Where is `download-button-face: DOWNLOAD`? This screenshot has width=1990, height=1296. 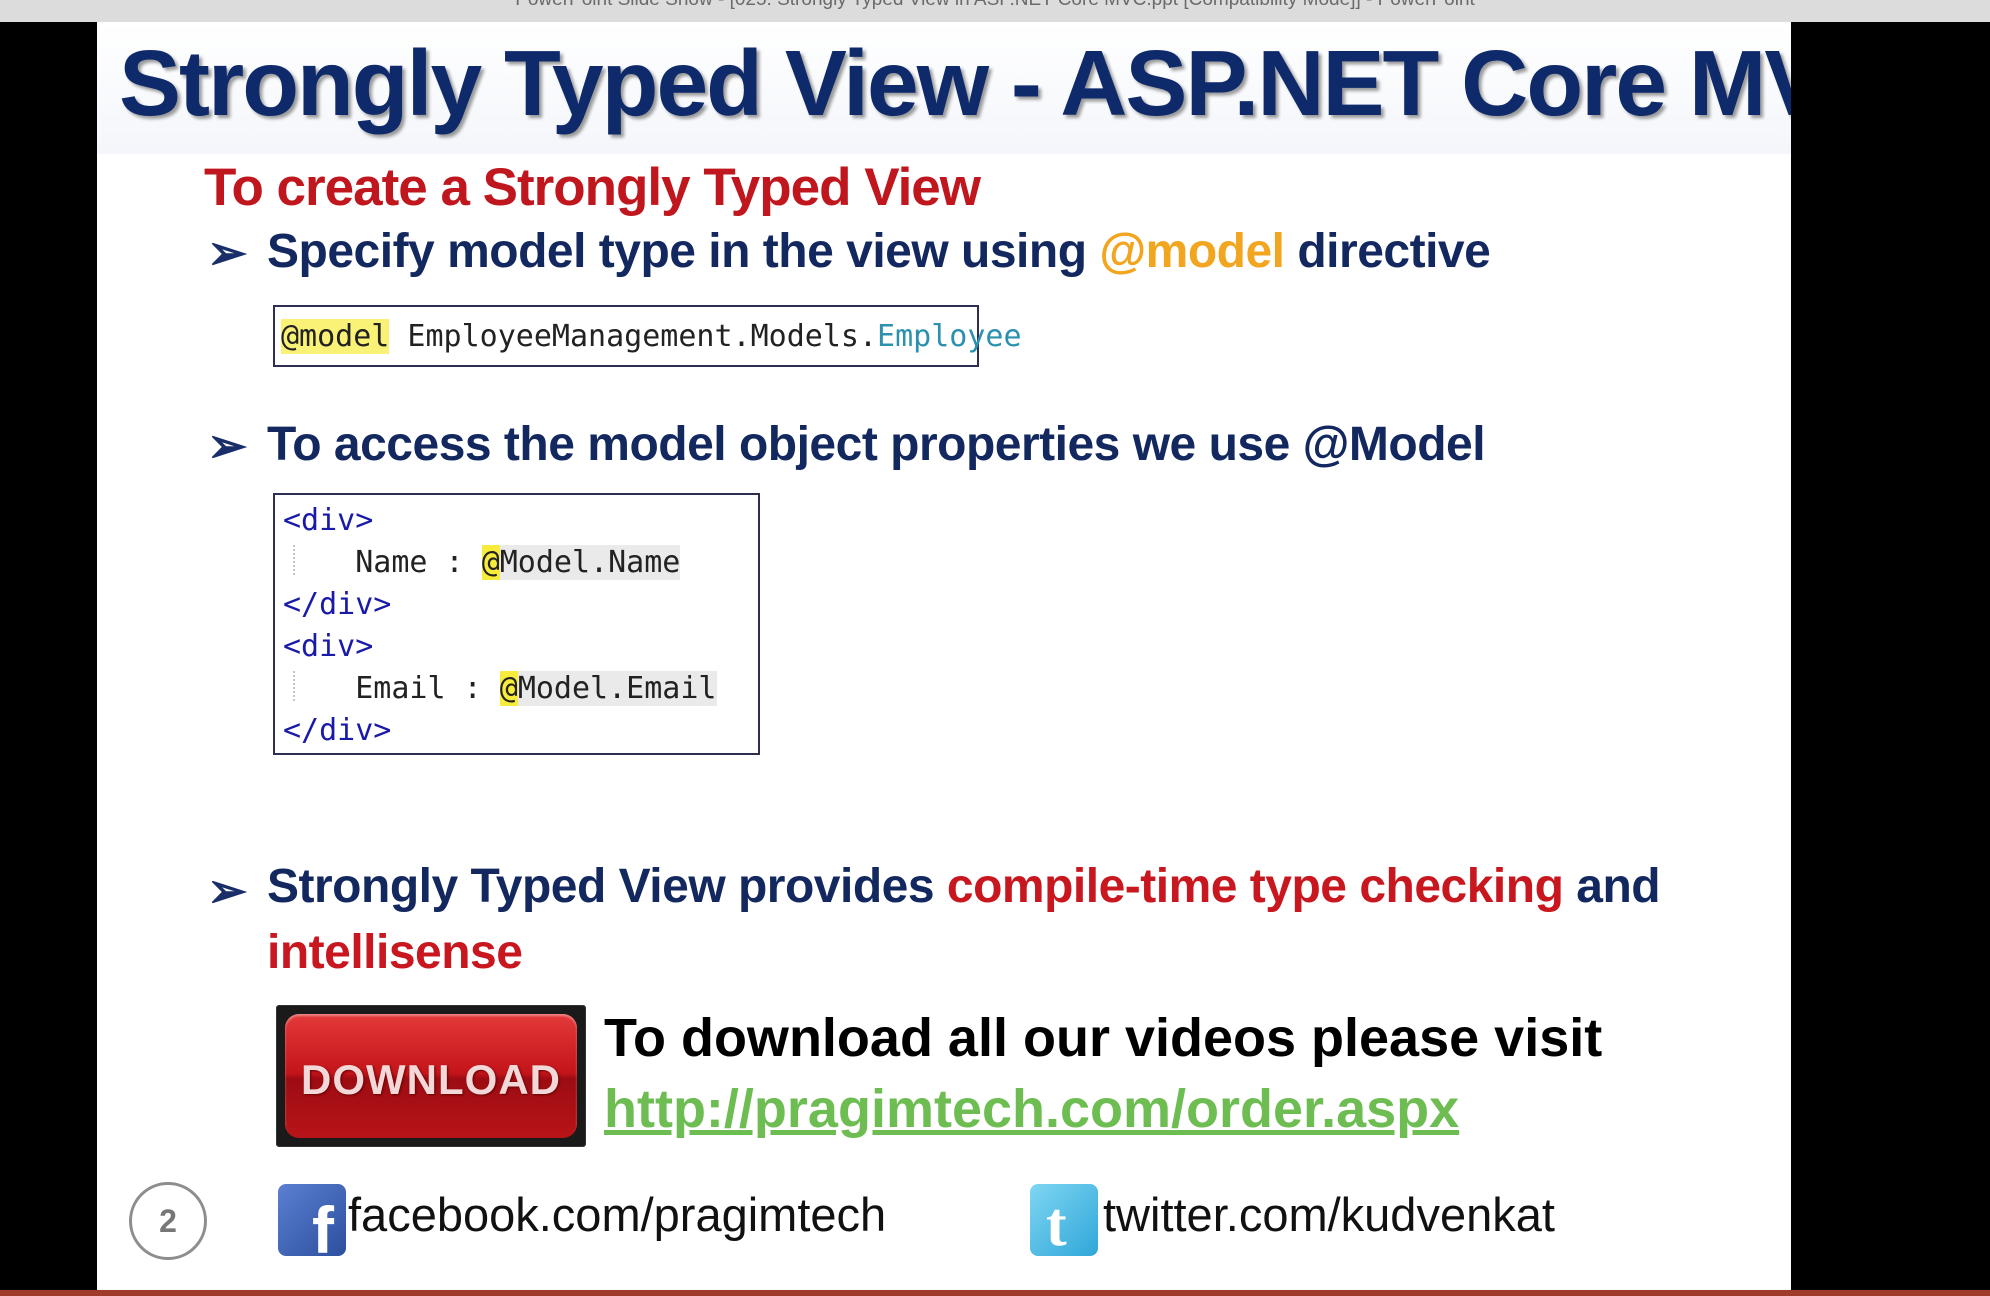 download-button-face: DOWNLOAD is located at coordinates (431, 1076).